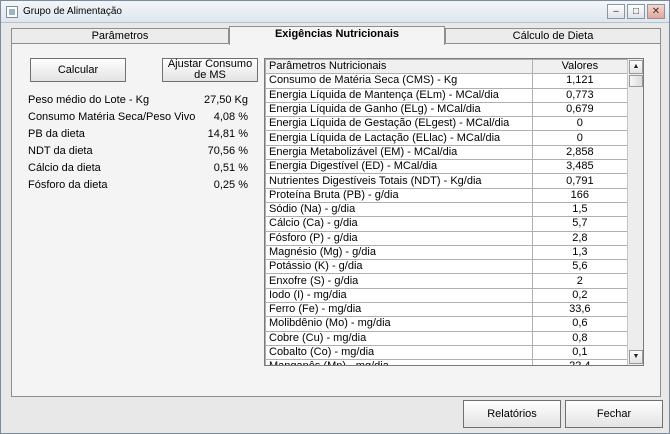 This screenshot has height=434, width=670. What do you see at coordinates (72, 11) in the screenshot?
I see `window-title: Grupo de Alimentação` at bounding box center [72, 11].